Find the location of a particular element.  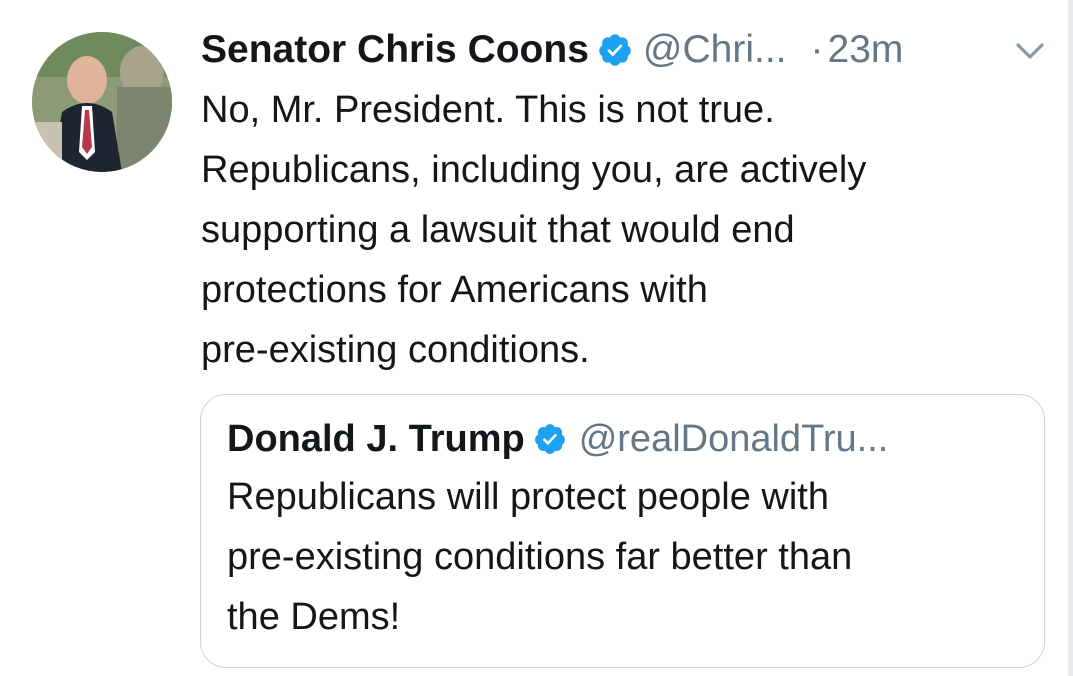

avatar-photo is located at coordinates (102, 102).